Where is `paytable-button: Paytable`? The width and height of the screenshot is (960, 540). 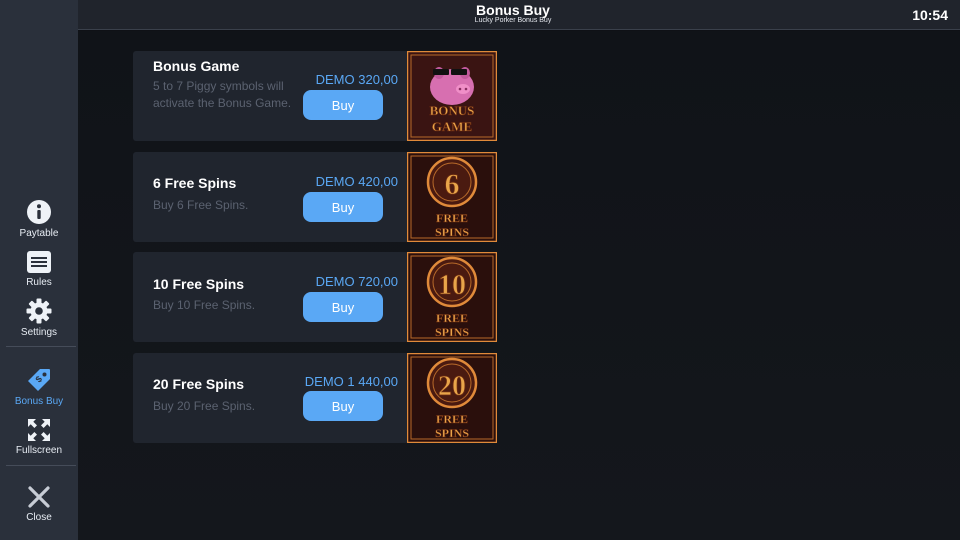
paytable-button: Paytable is located at coordinates (39, 219).